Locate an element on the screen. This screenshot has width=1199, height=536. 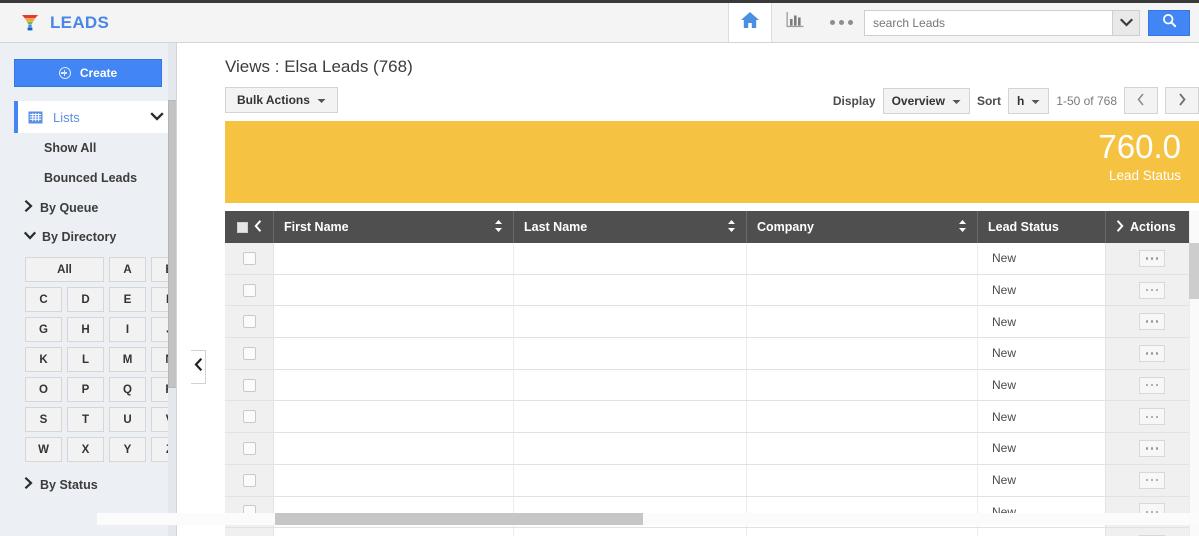
alpha-filter-s: S is located at coordinates (43, 419).